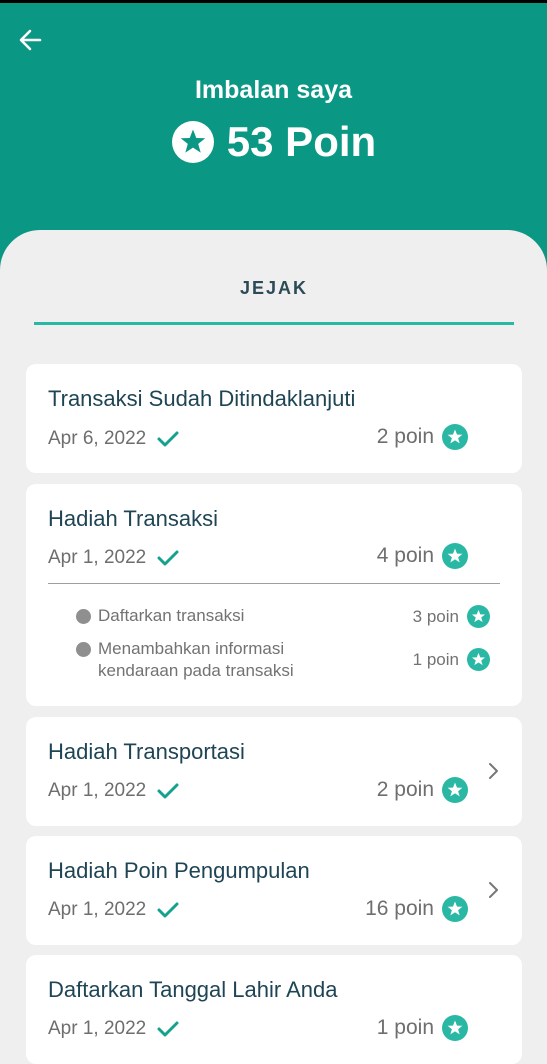  Describe the element at coordinates (146, 751) in the screenshot. I see `card-title: Hadiah Transportasi` at that location.